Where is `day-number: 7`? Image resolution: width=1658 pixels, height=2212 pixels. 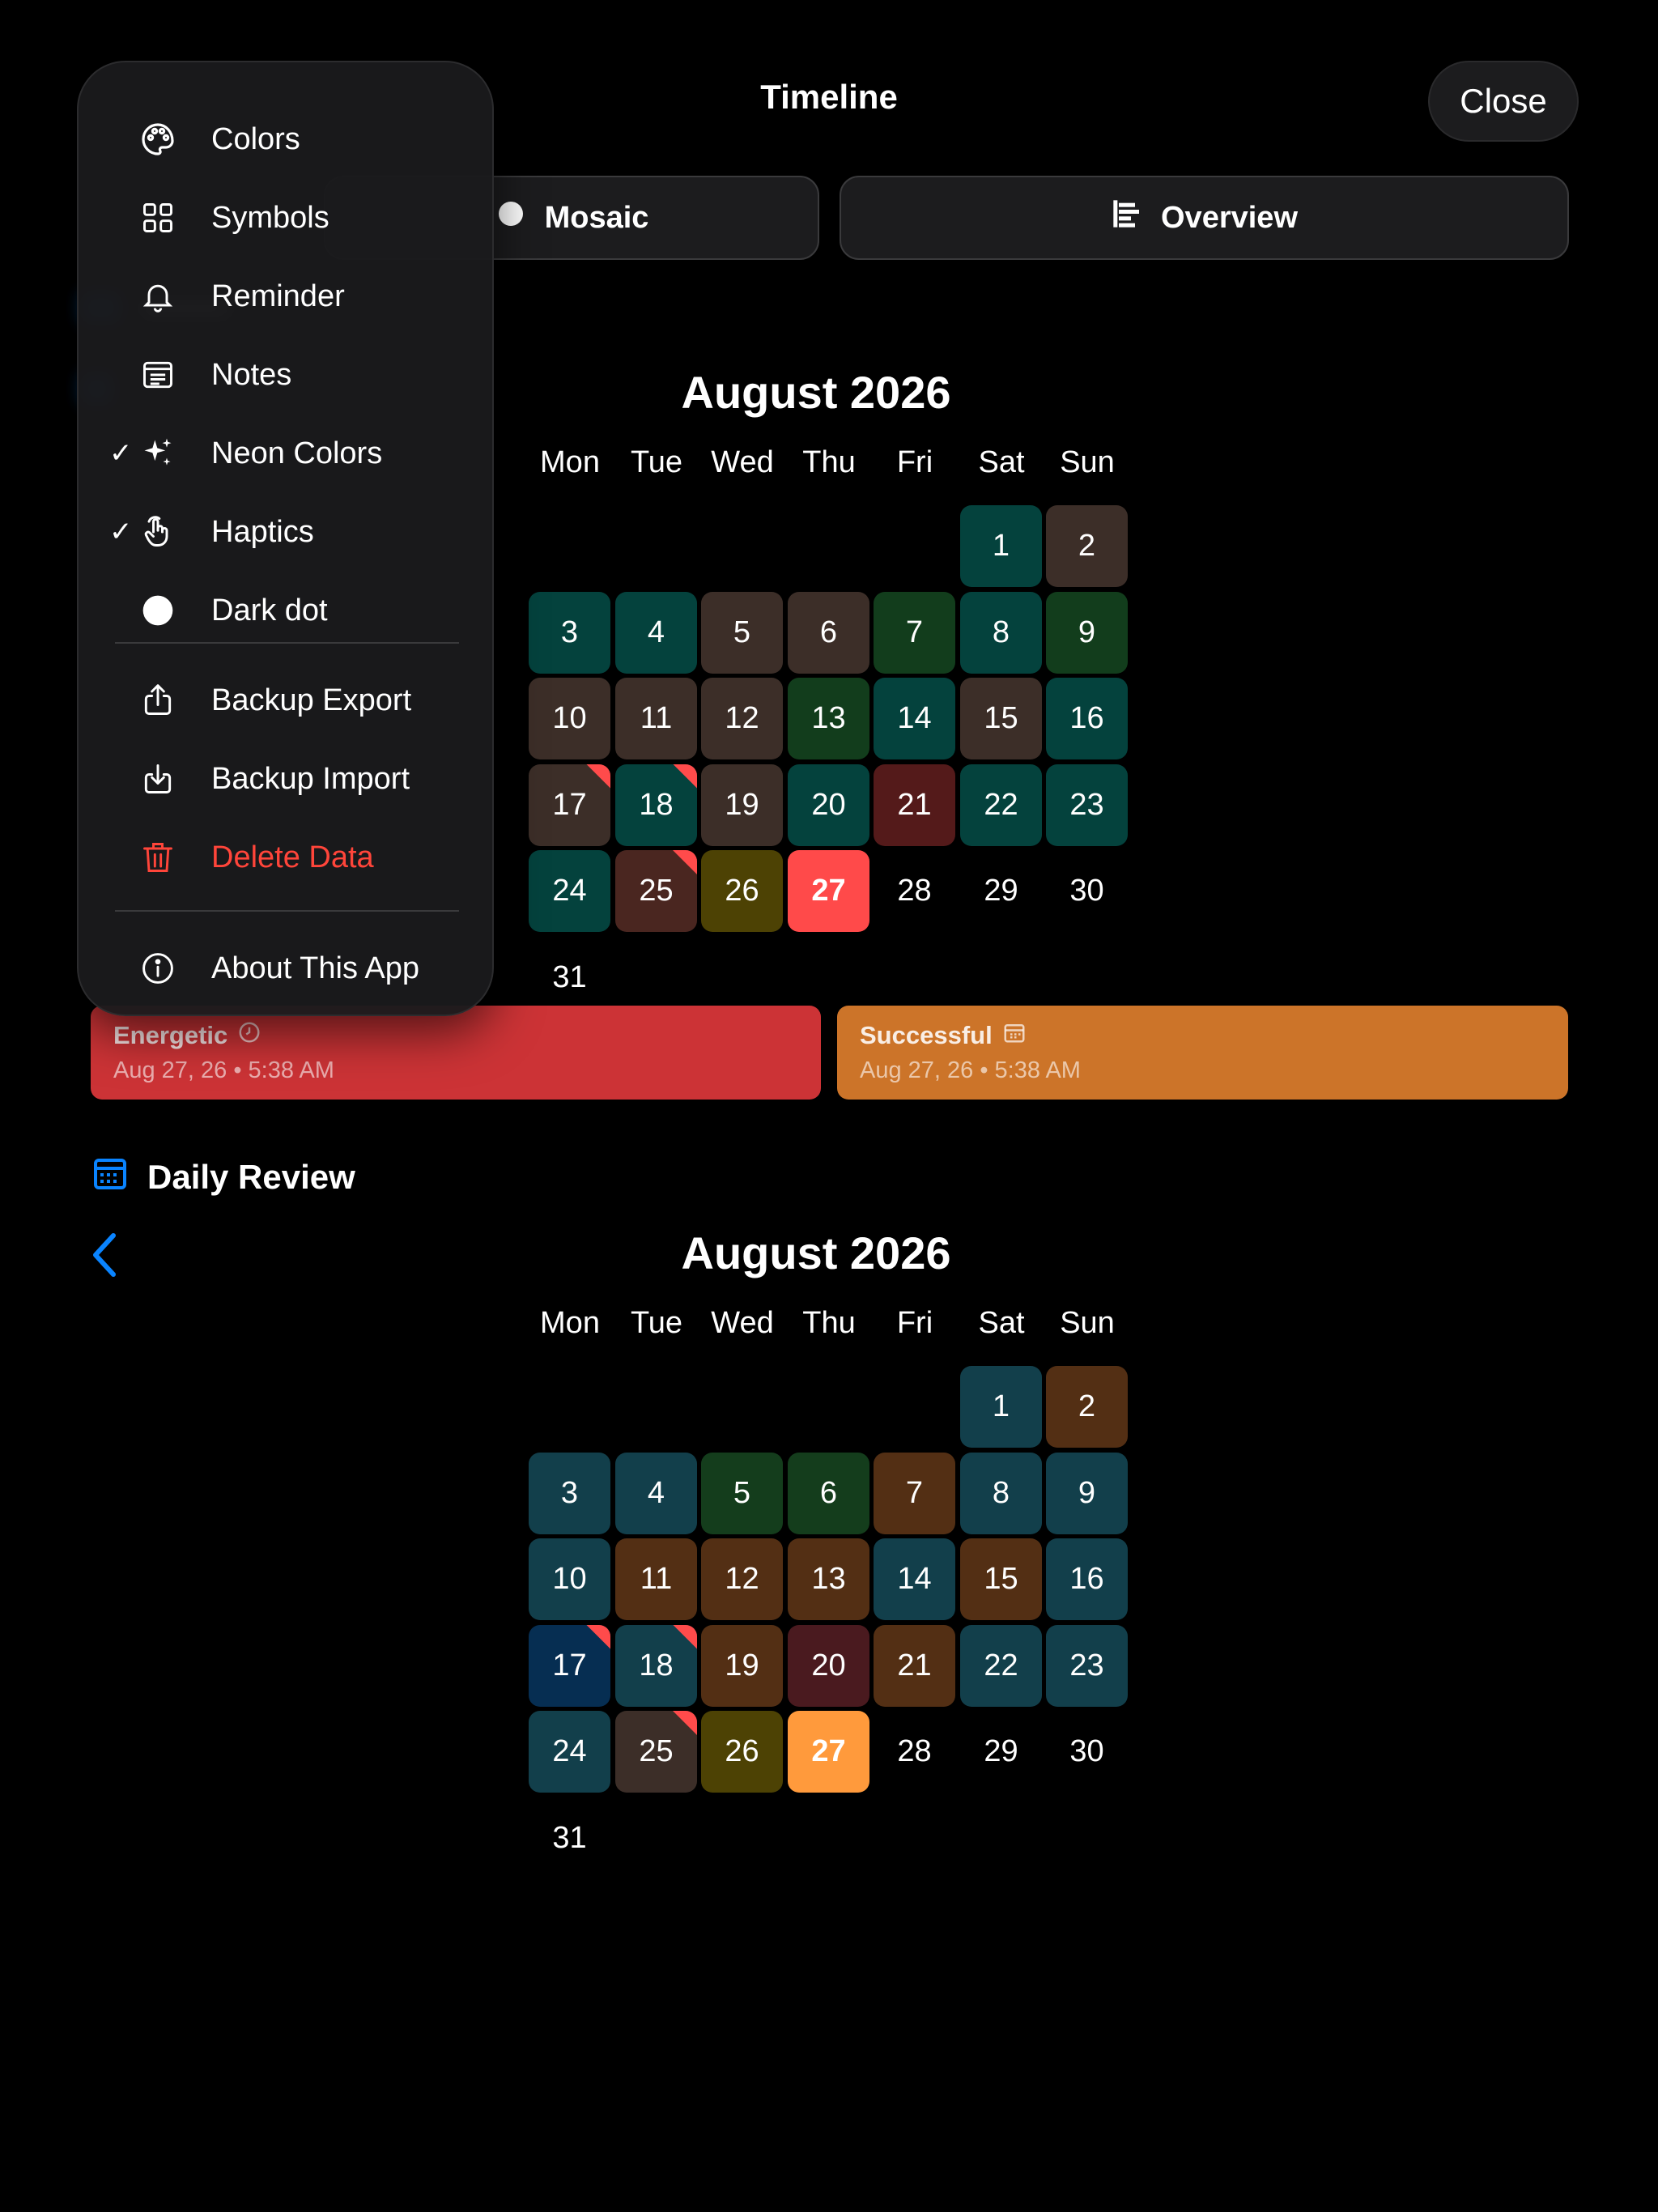
day-number: 7 is located at coordinates (914, 1493).